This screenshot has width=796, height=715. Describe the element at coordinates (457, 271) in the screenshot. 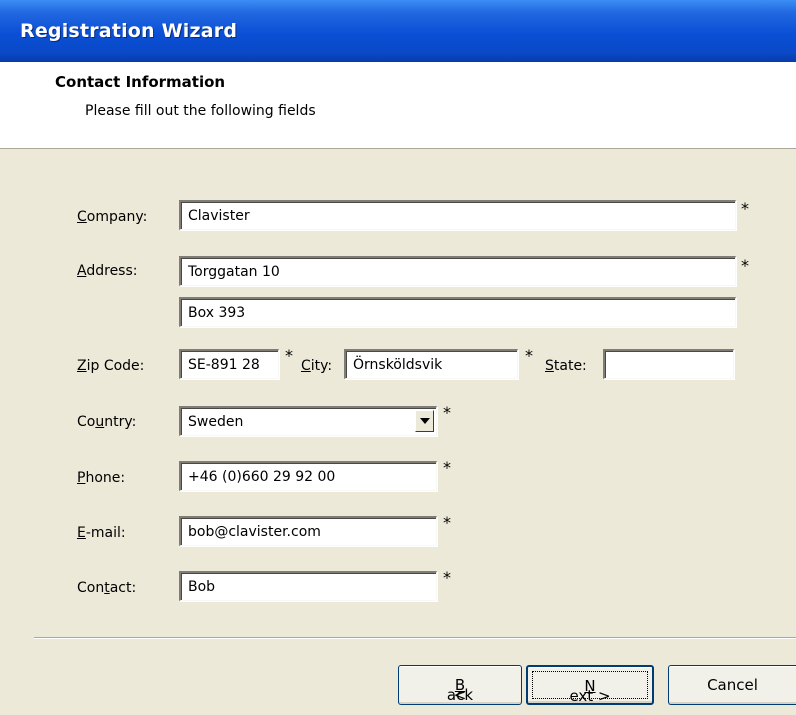

I see `address-line1-field: Torggatan 10` at that location.